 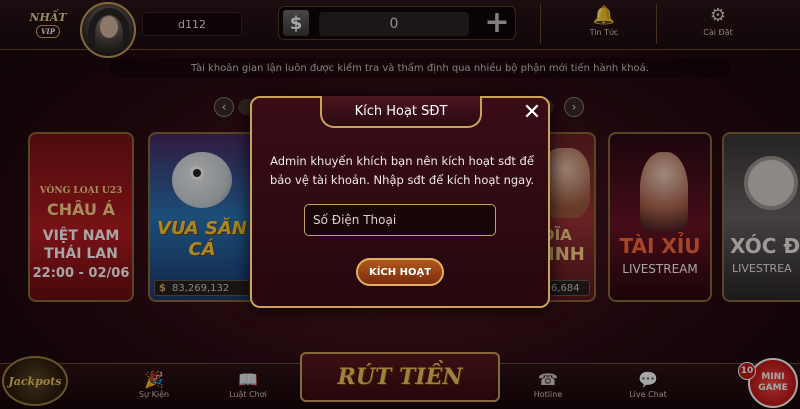 I want to click on activate-button: KÍCH HOẠT, so click(x=400, y=272).